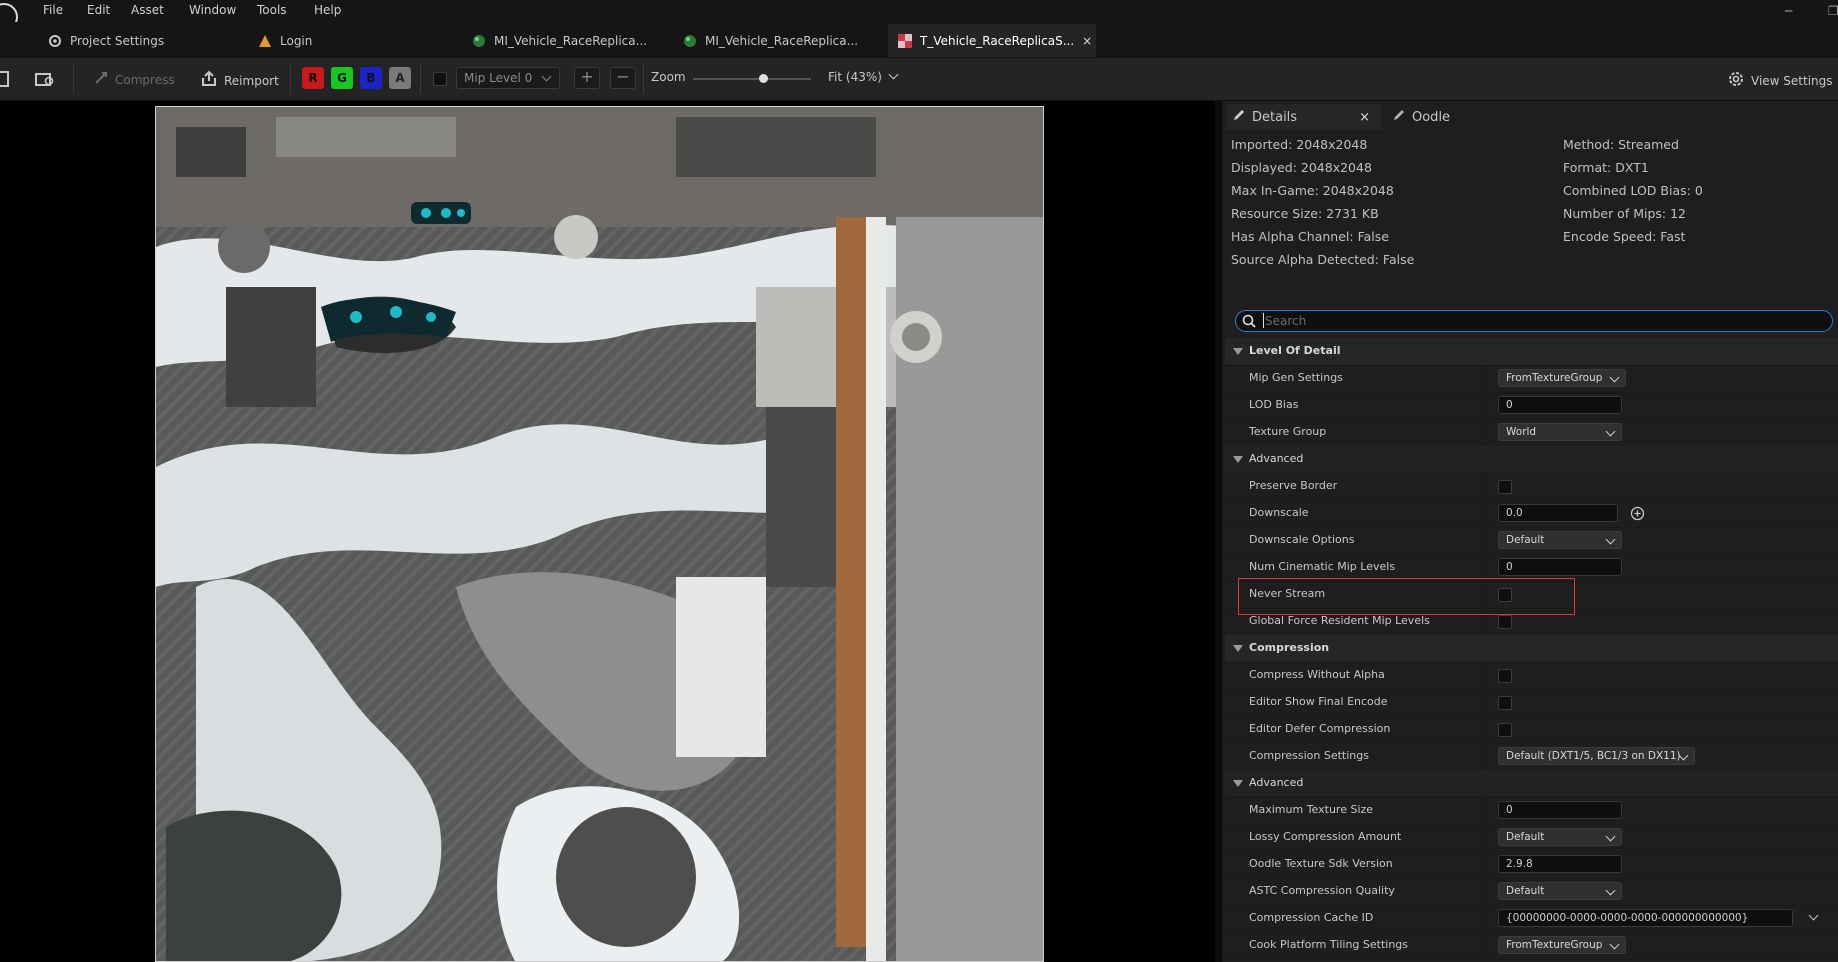 The image size is (1838, 962). What do you see at coordinates (1322, 890) in the screenshot?
I see `property-label: ASTC Compression Quality` at bounding box center [1322, 890].